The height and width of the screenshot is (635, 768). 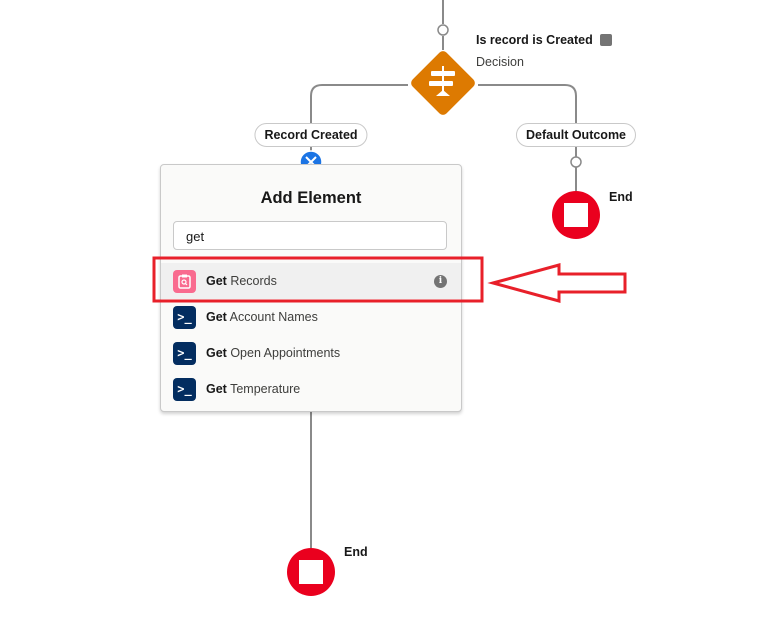 I want to click on outcome-default: Default Outcome, so click(x=576, y=135).